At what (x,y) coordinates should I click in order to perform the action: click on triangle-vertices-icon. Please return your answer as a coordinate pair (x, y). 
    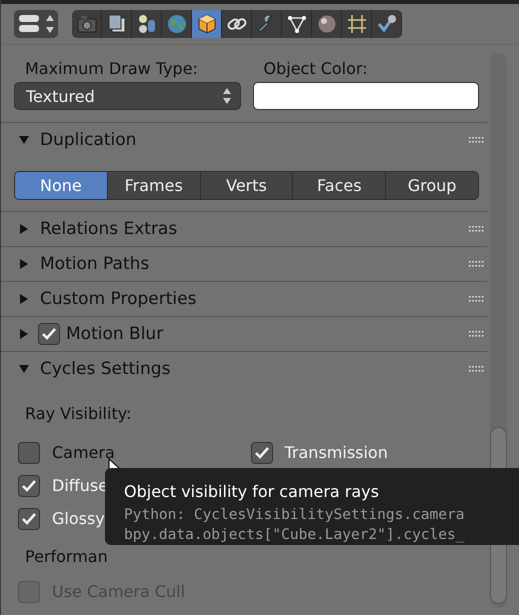
    Looking at the image, I should click on (297, 24).